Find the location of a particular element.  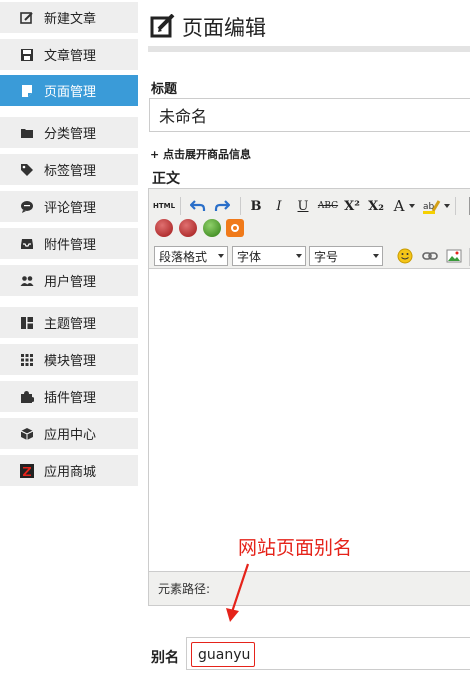

sidebar-item-article-manage: 文章管理 is located at coordinates (69, 54).